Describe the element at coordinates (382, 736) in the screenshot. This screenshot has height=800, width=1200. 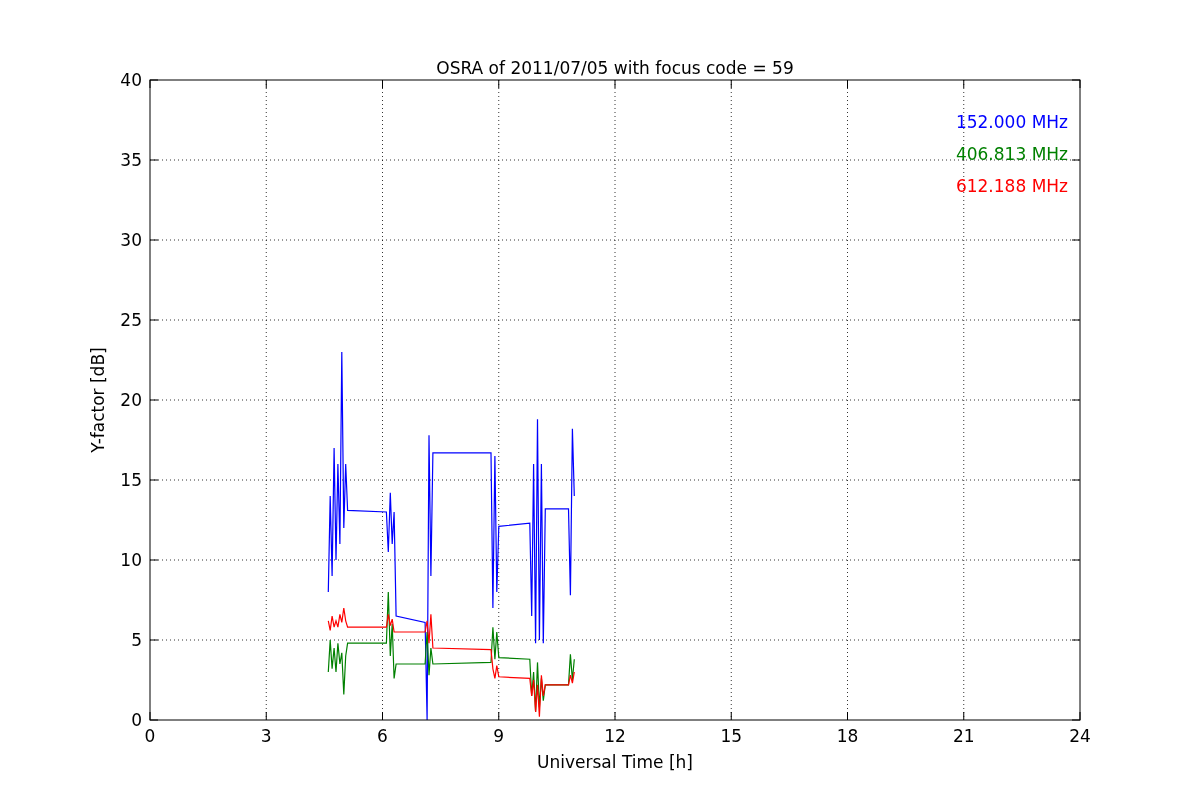
I see `tick-label: 6` at that location.